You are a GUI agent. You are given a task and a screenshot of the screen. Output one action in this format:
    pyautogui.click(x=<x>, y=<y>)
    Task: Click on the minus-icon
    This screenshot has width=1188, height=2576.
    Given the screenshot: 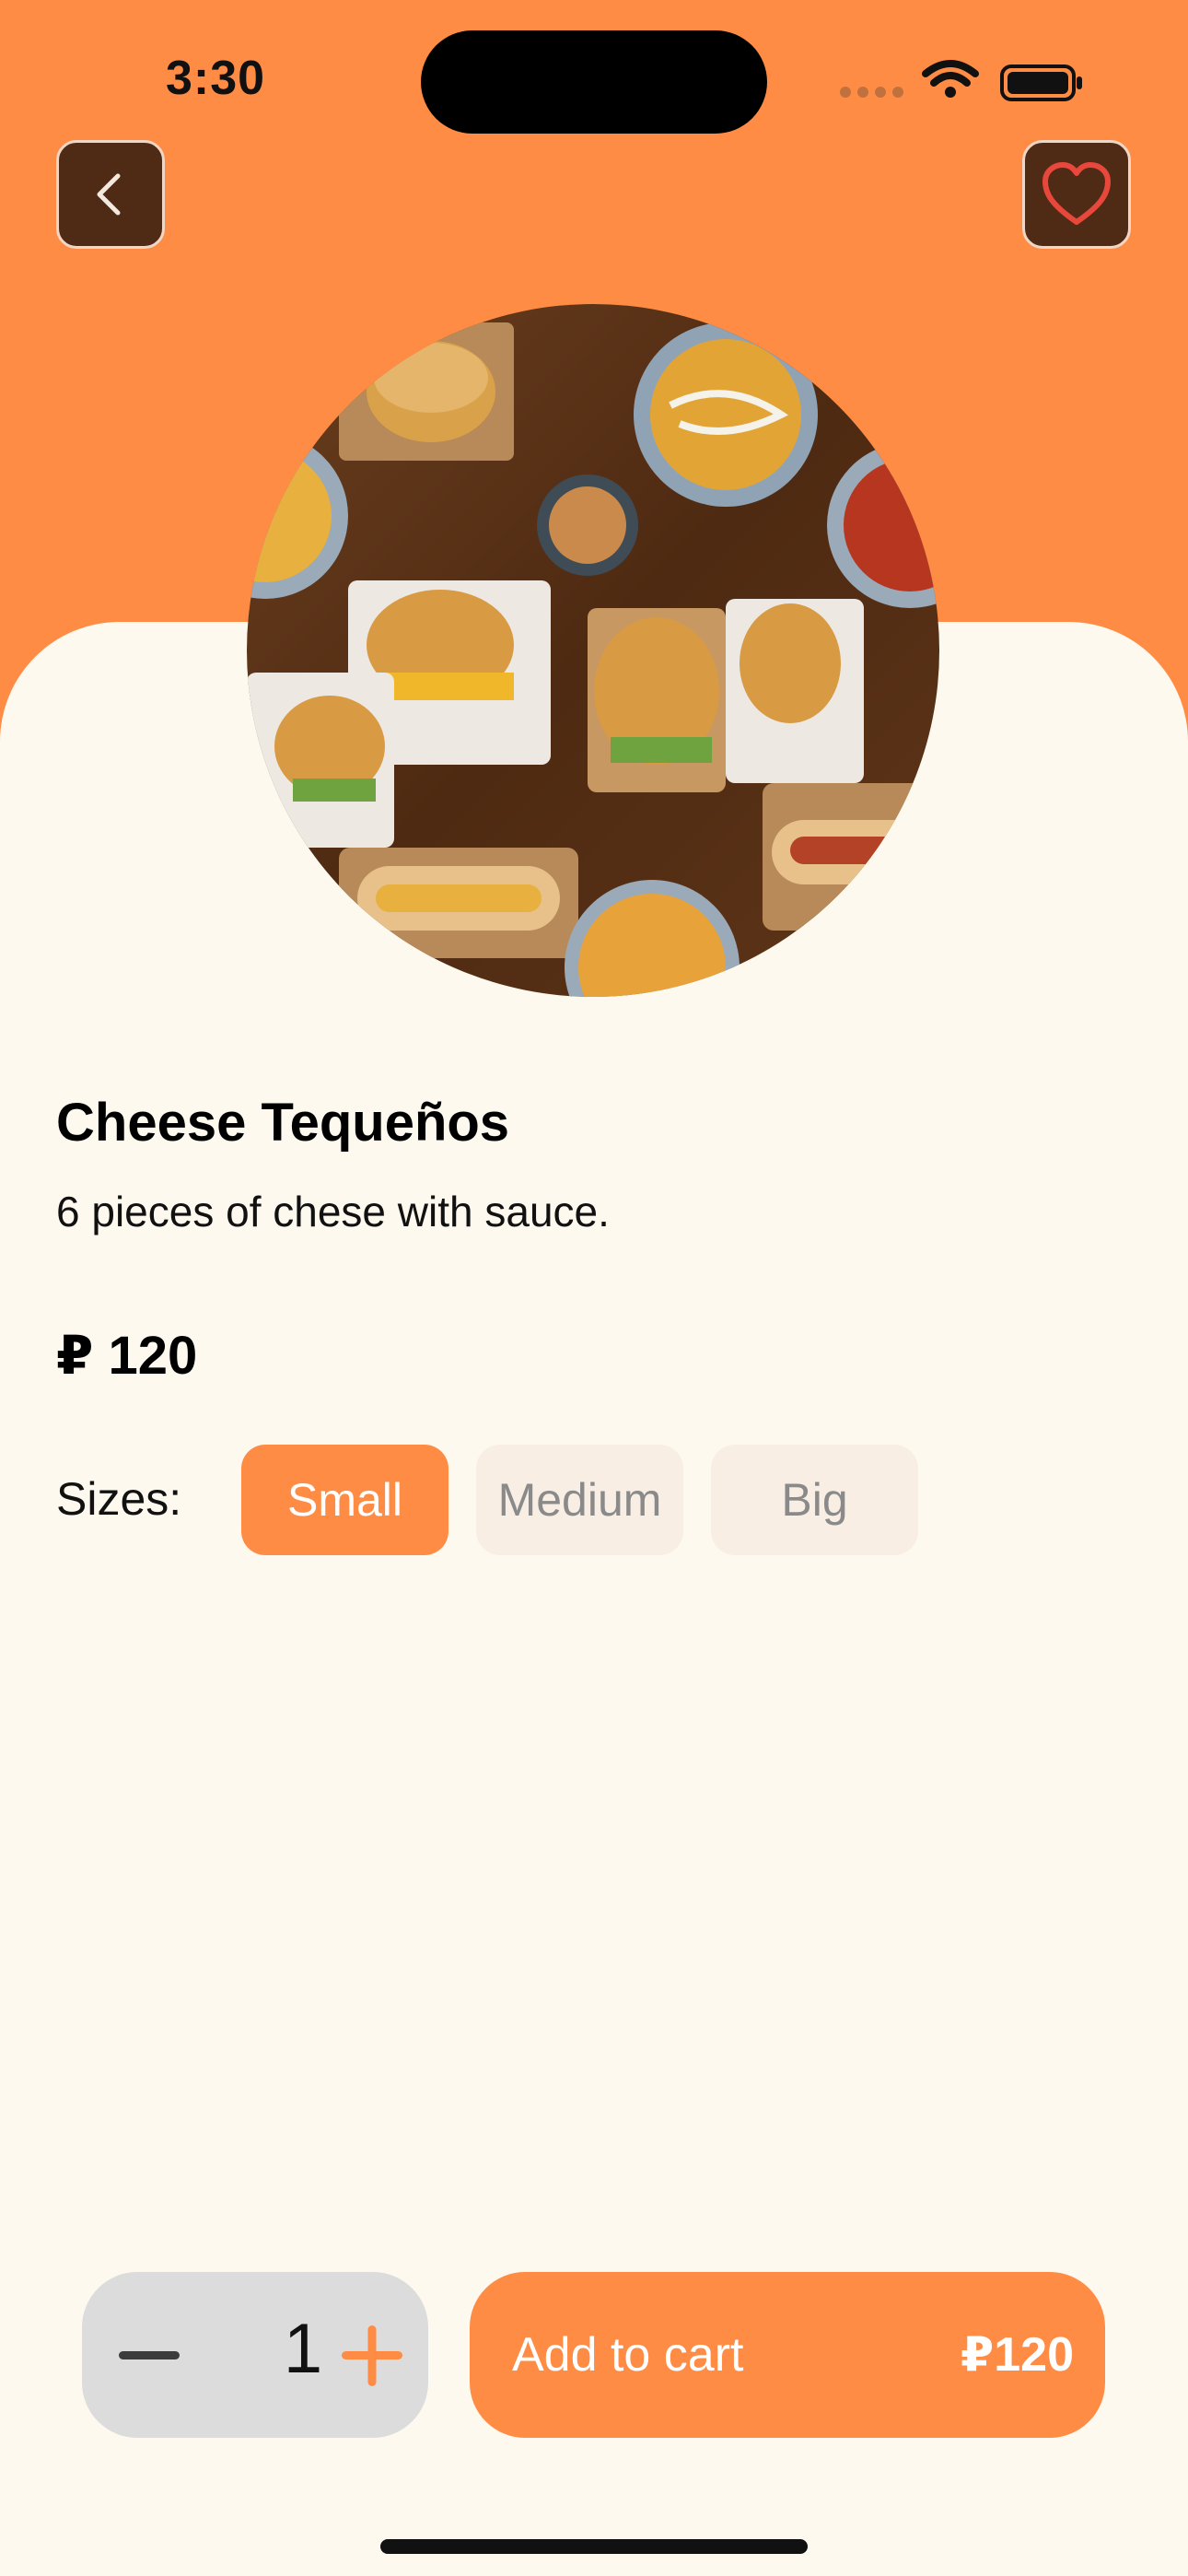 What is the action you would take?
    pyautogui.click(x=149, y=2355)
    